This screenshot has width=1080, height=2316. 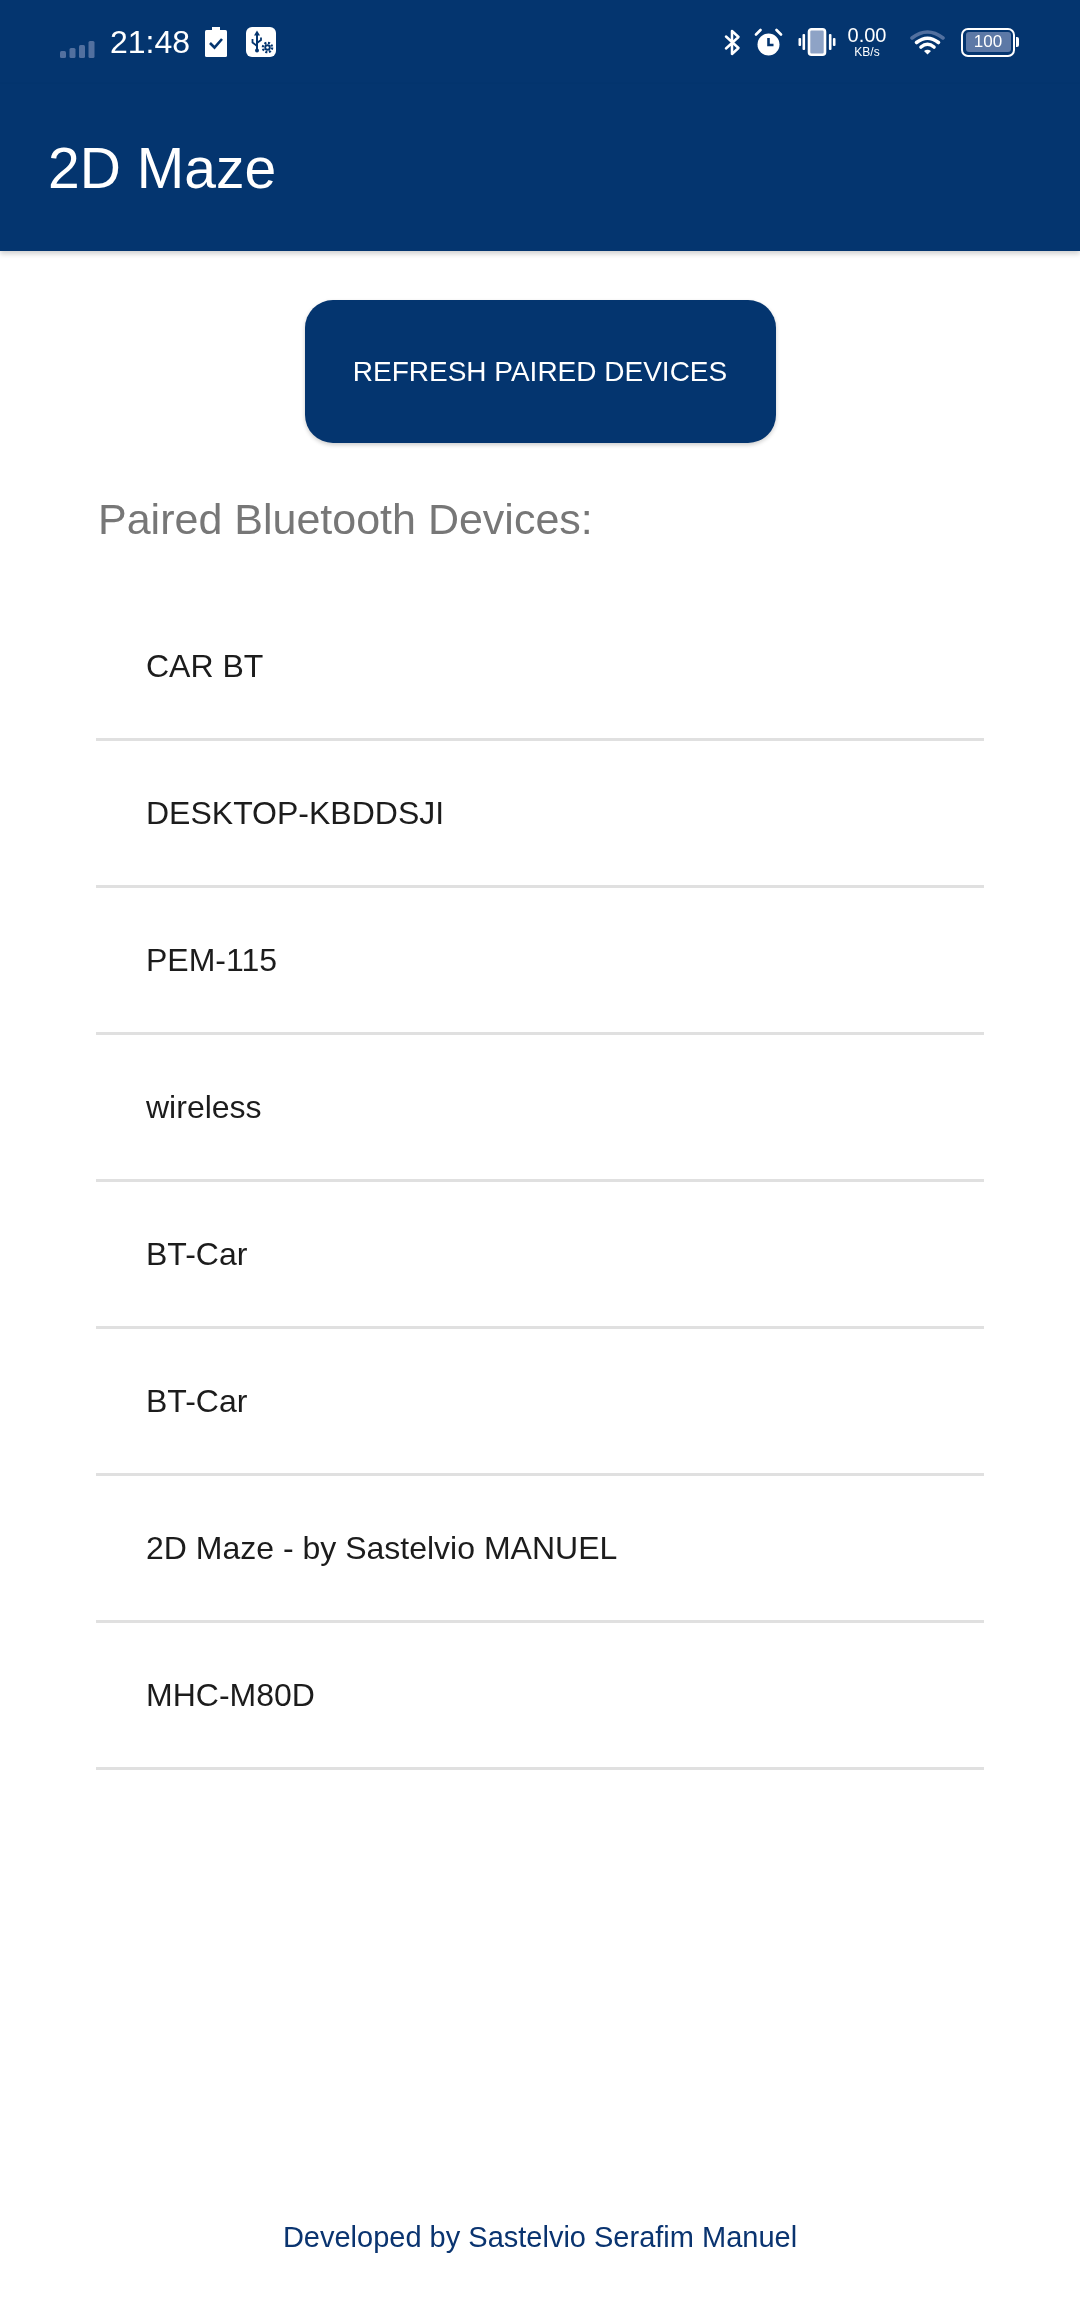 I want to click on device-list-item: DESKTOP-KBDDSJI, so click(x=540, y=814).